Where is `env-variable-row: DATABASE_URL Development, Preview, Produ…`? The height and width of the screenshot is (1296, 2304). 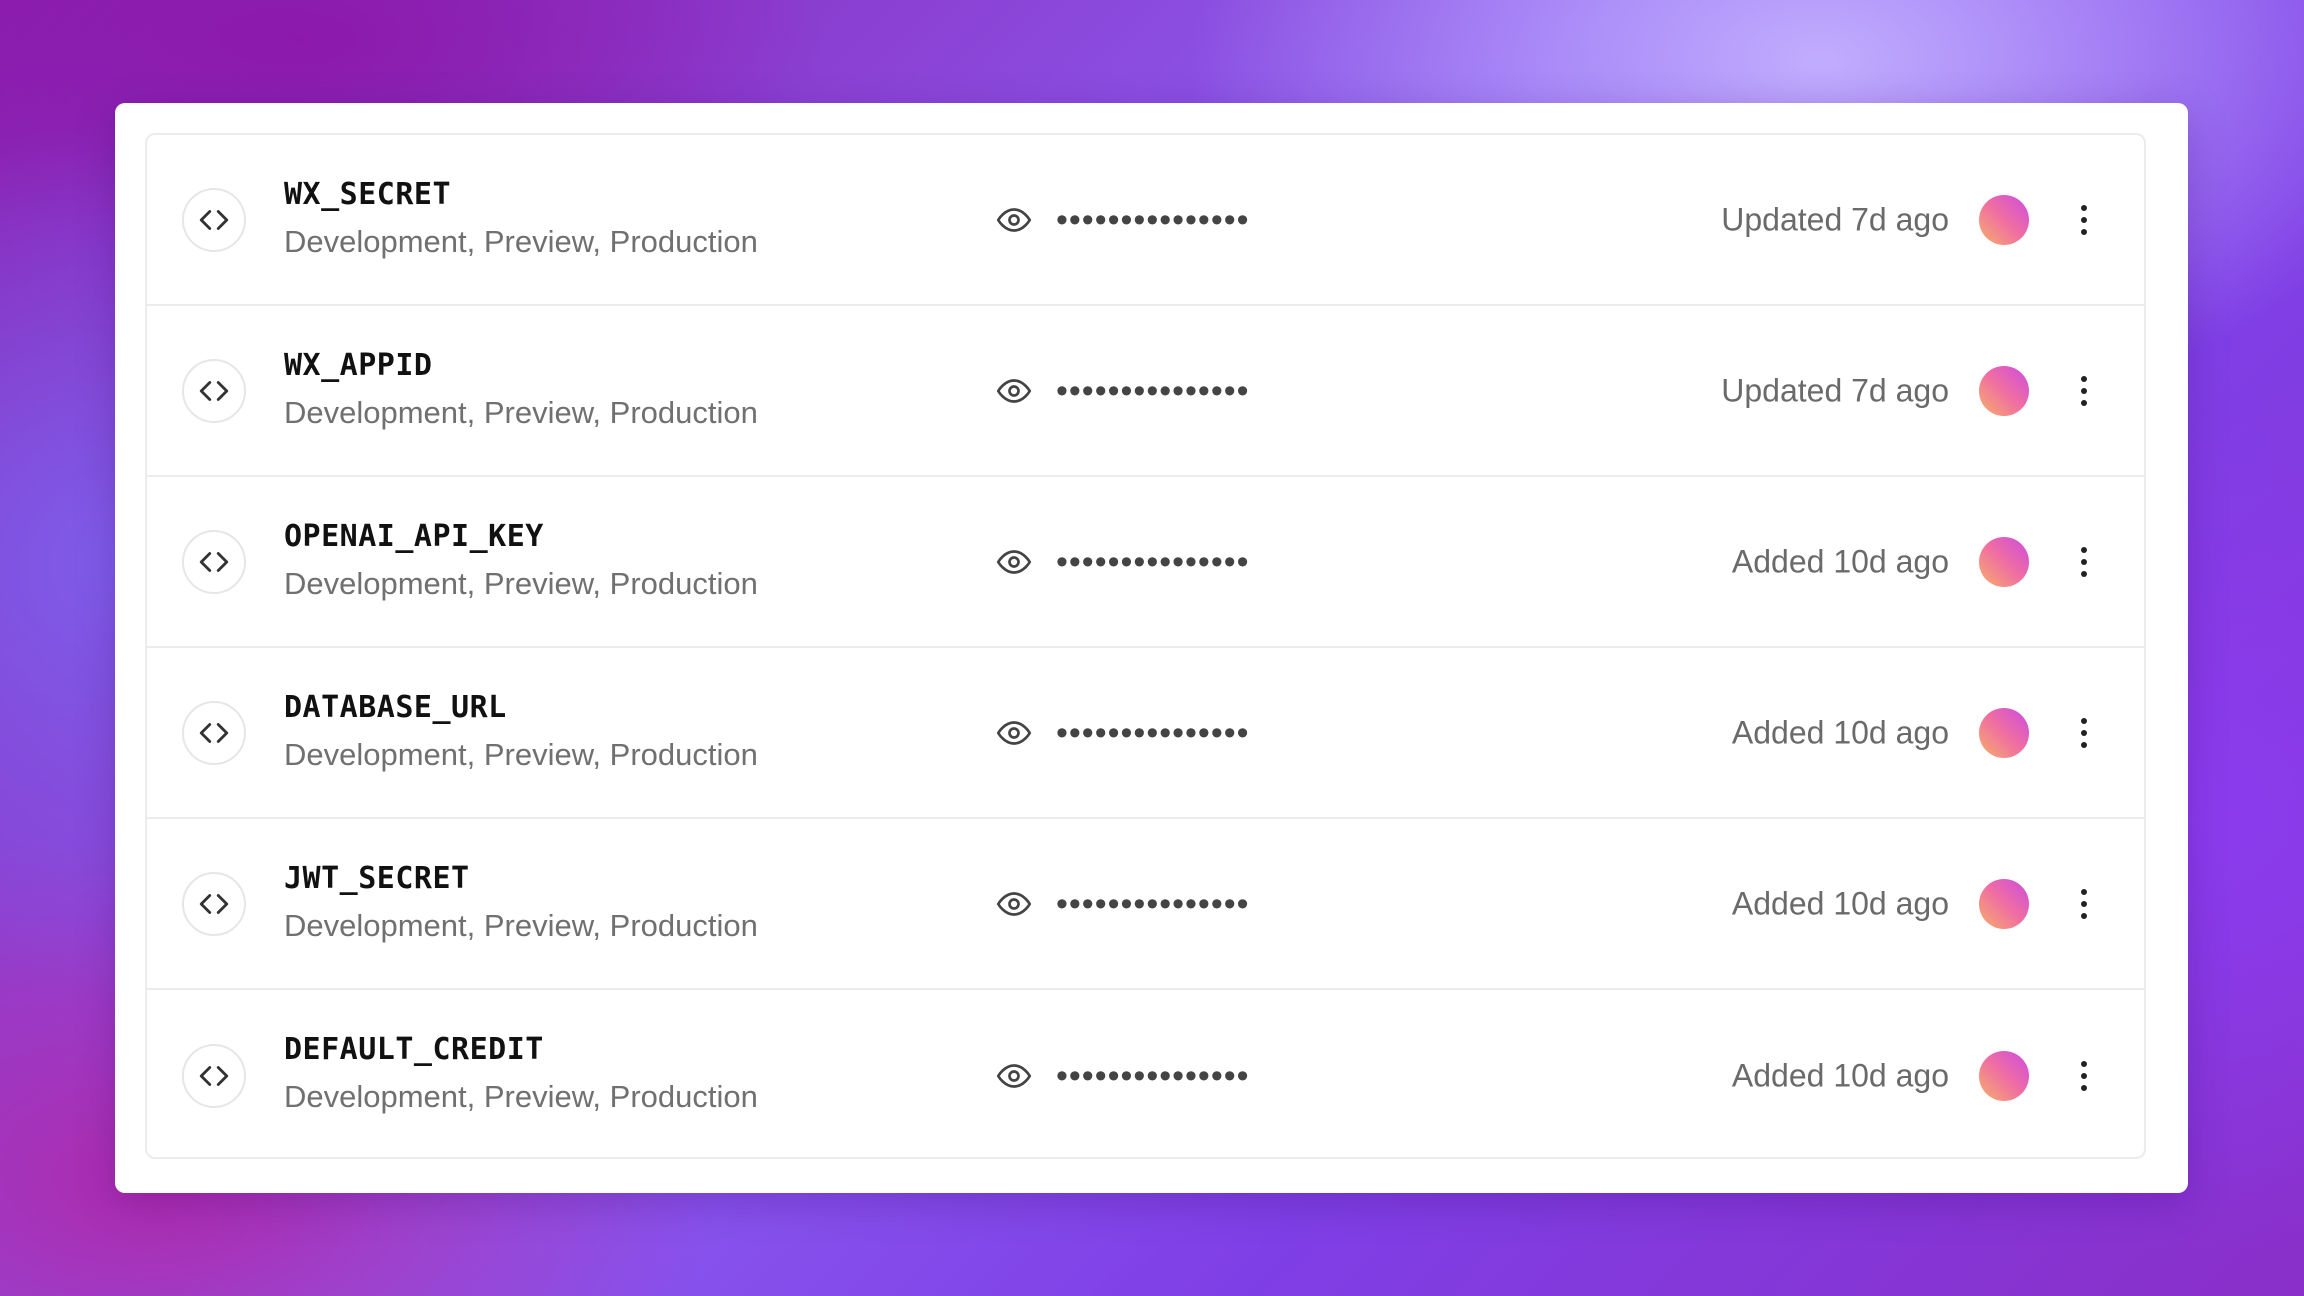
env-variable-row: DATABASE_URL Development, Preview, Produ… is located at coordinates (1145, 733).